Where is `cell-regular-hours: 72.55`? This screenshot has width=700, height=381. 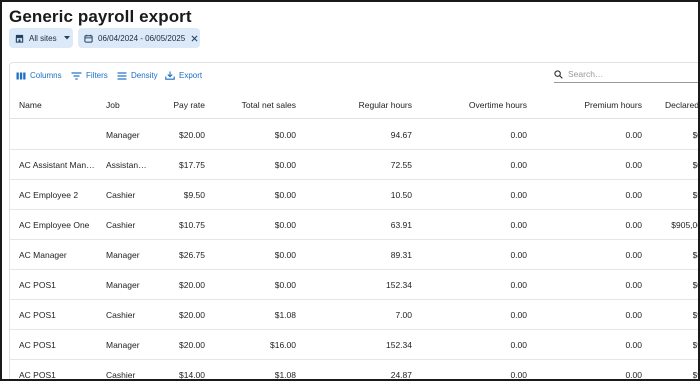
cell-regular-hours: 72.55 is located at coordinates (401, 165).